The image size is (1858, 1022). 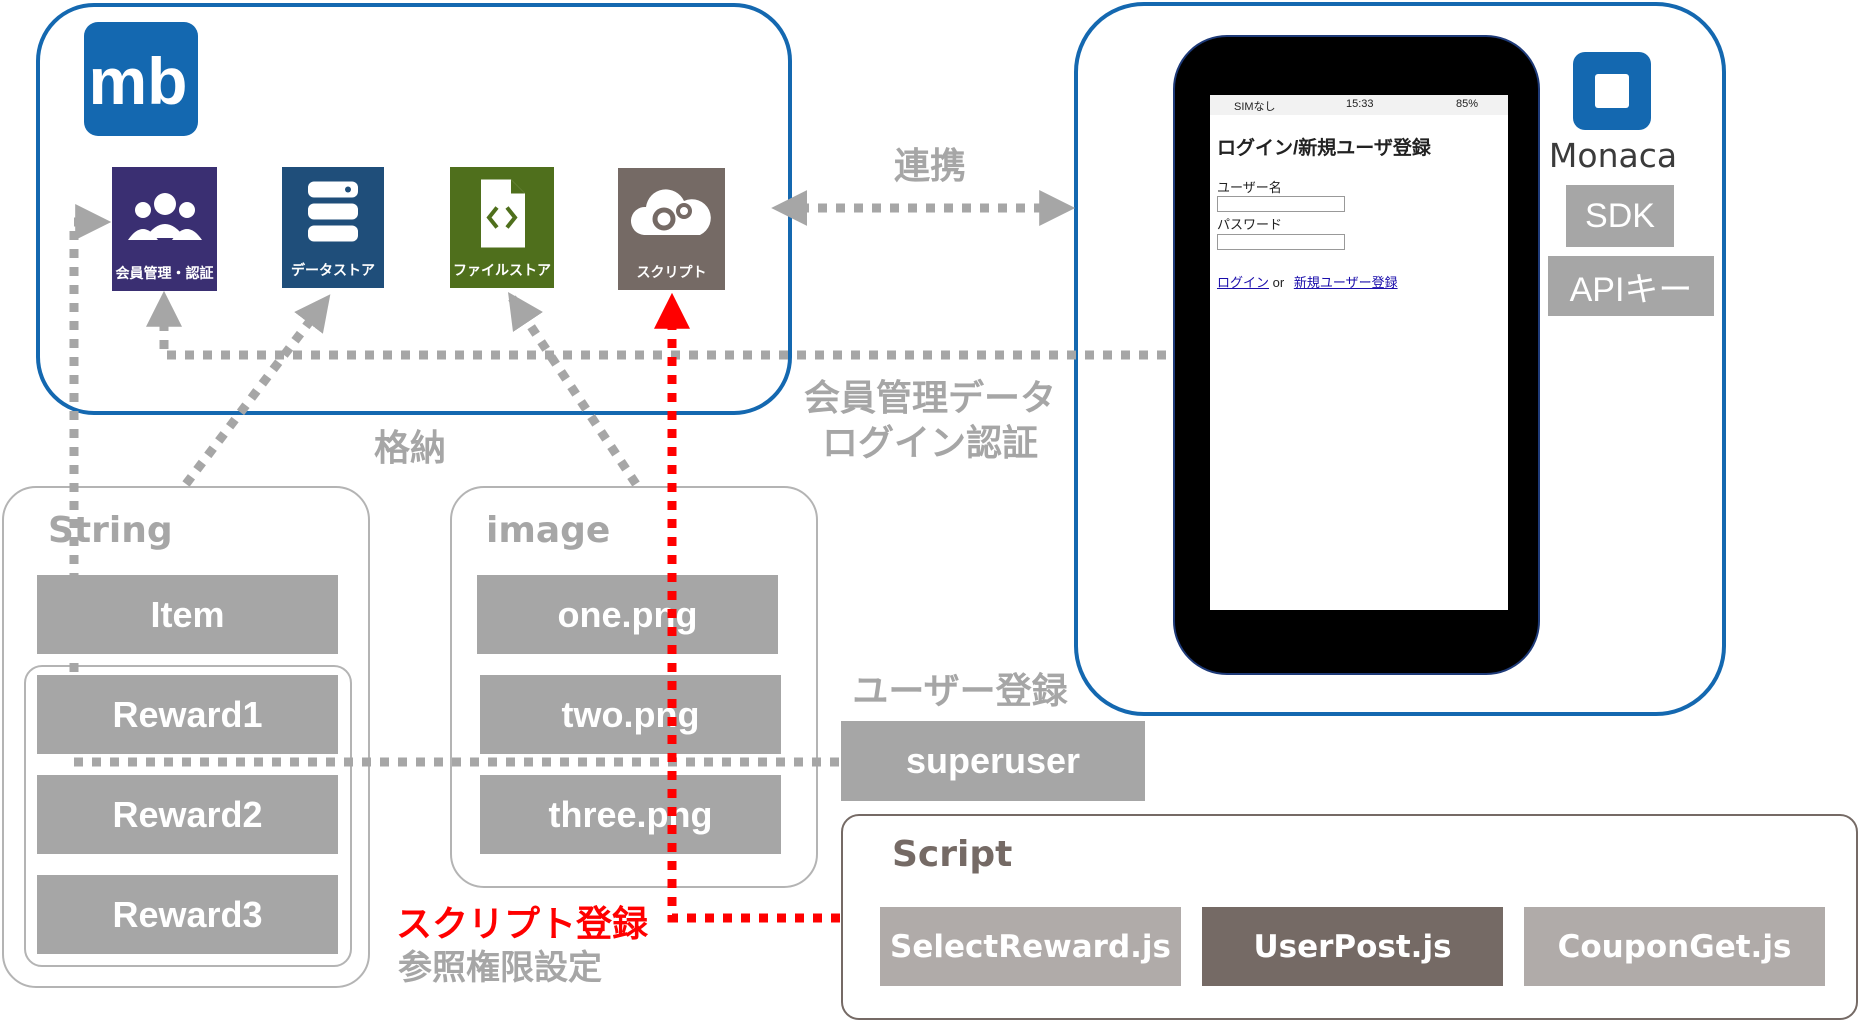 I want to click on string-to-members-arrow, so click(x=90, y=438).